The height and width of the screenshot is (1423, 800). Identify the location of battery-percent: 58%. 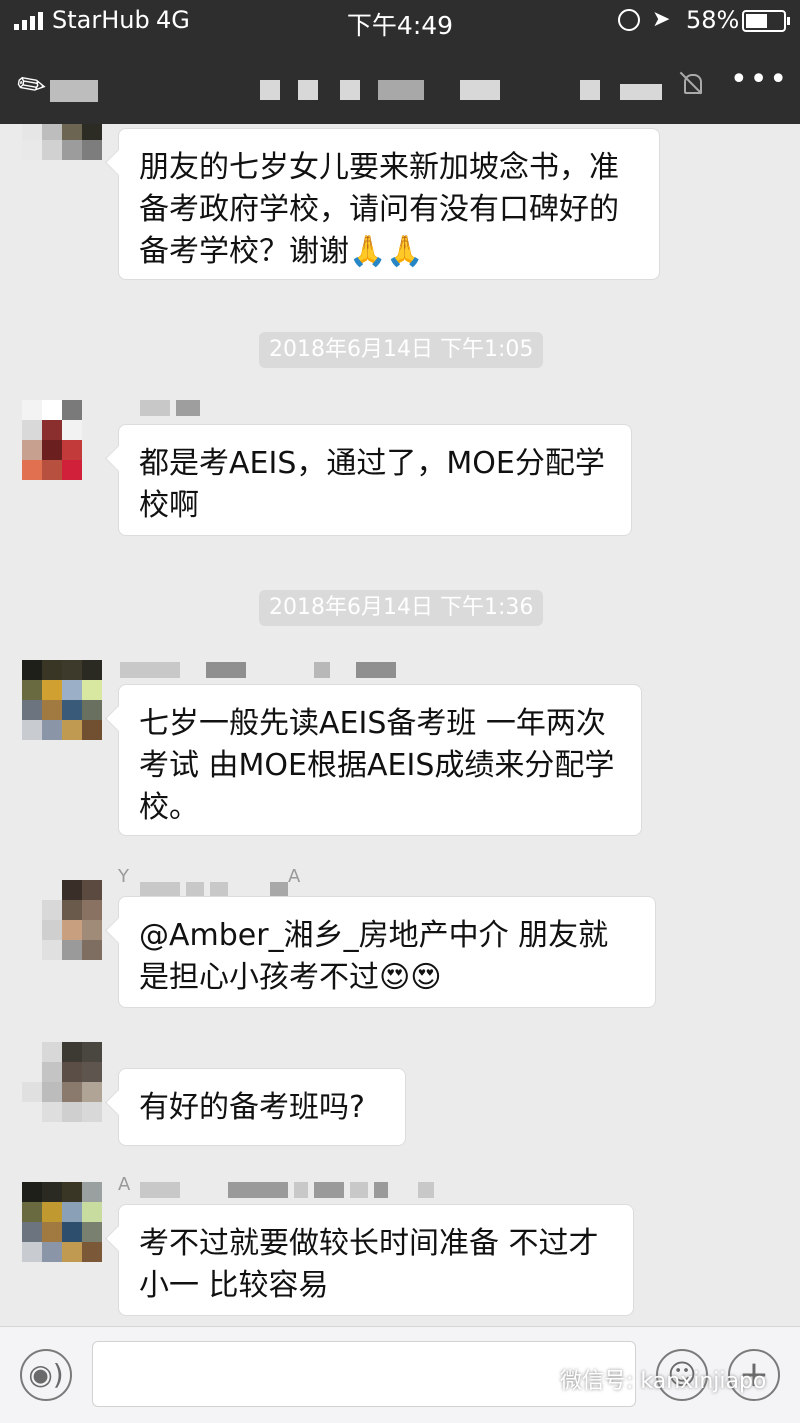
(713, 20).